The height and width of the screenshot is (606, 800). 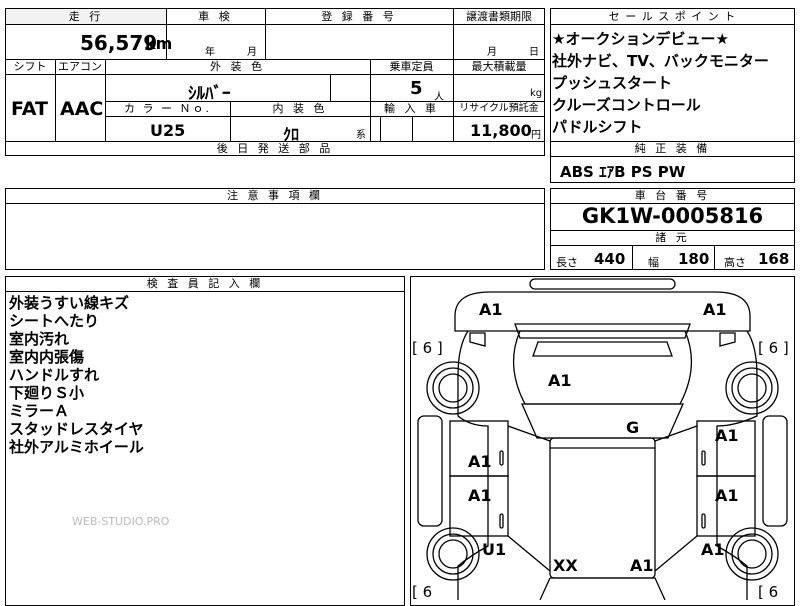 I want to click on mark-rear-fender-right: A1, so click(x=713, y=549).